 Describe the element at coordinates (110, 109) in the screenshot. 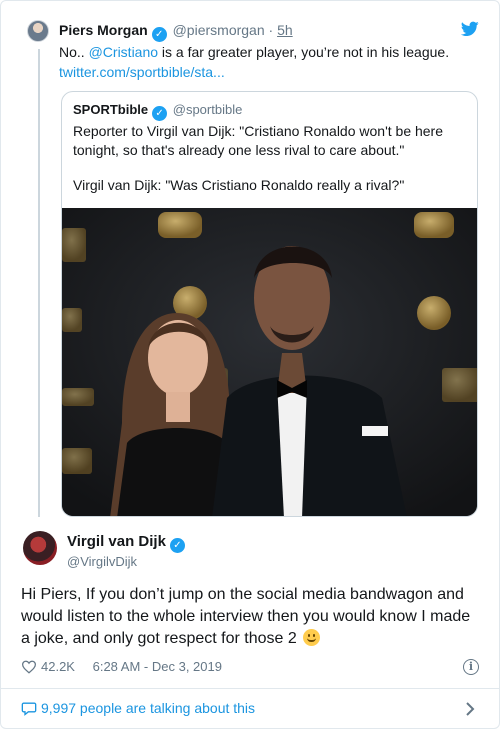

I see `quoted-author-name: SPORTbible` at that location.